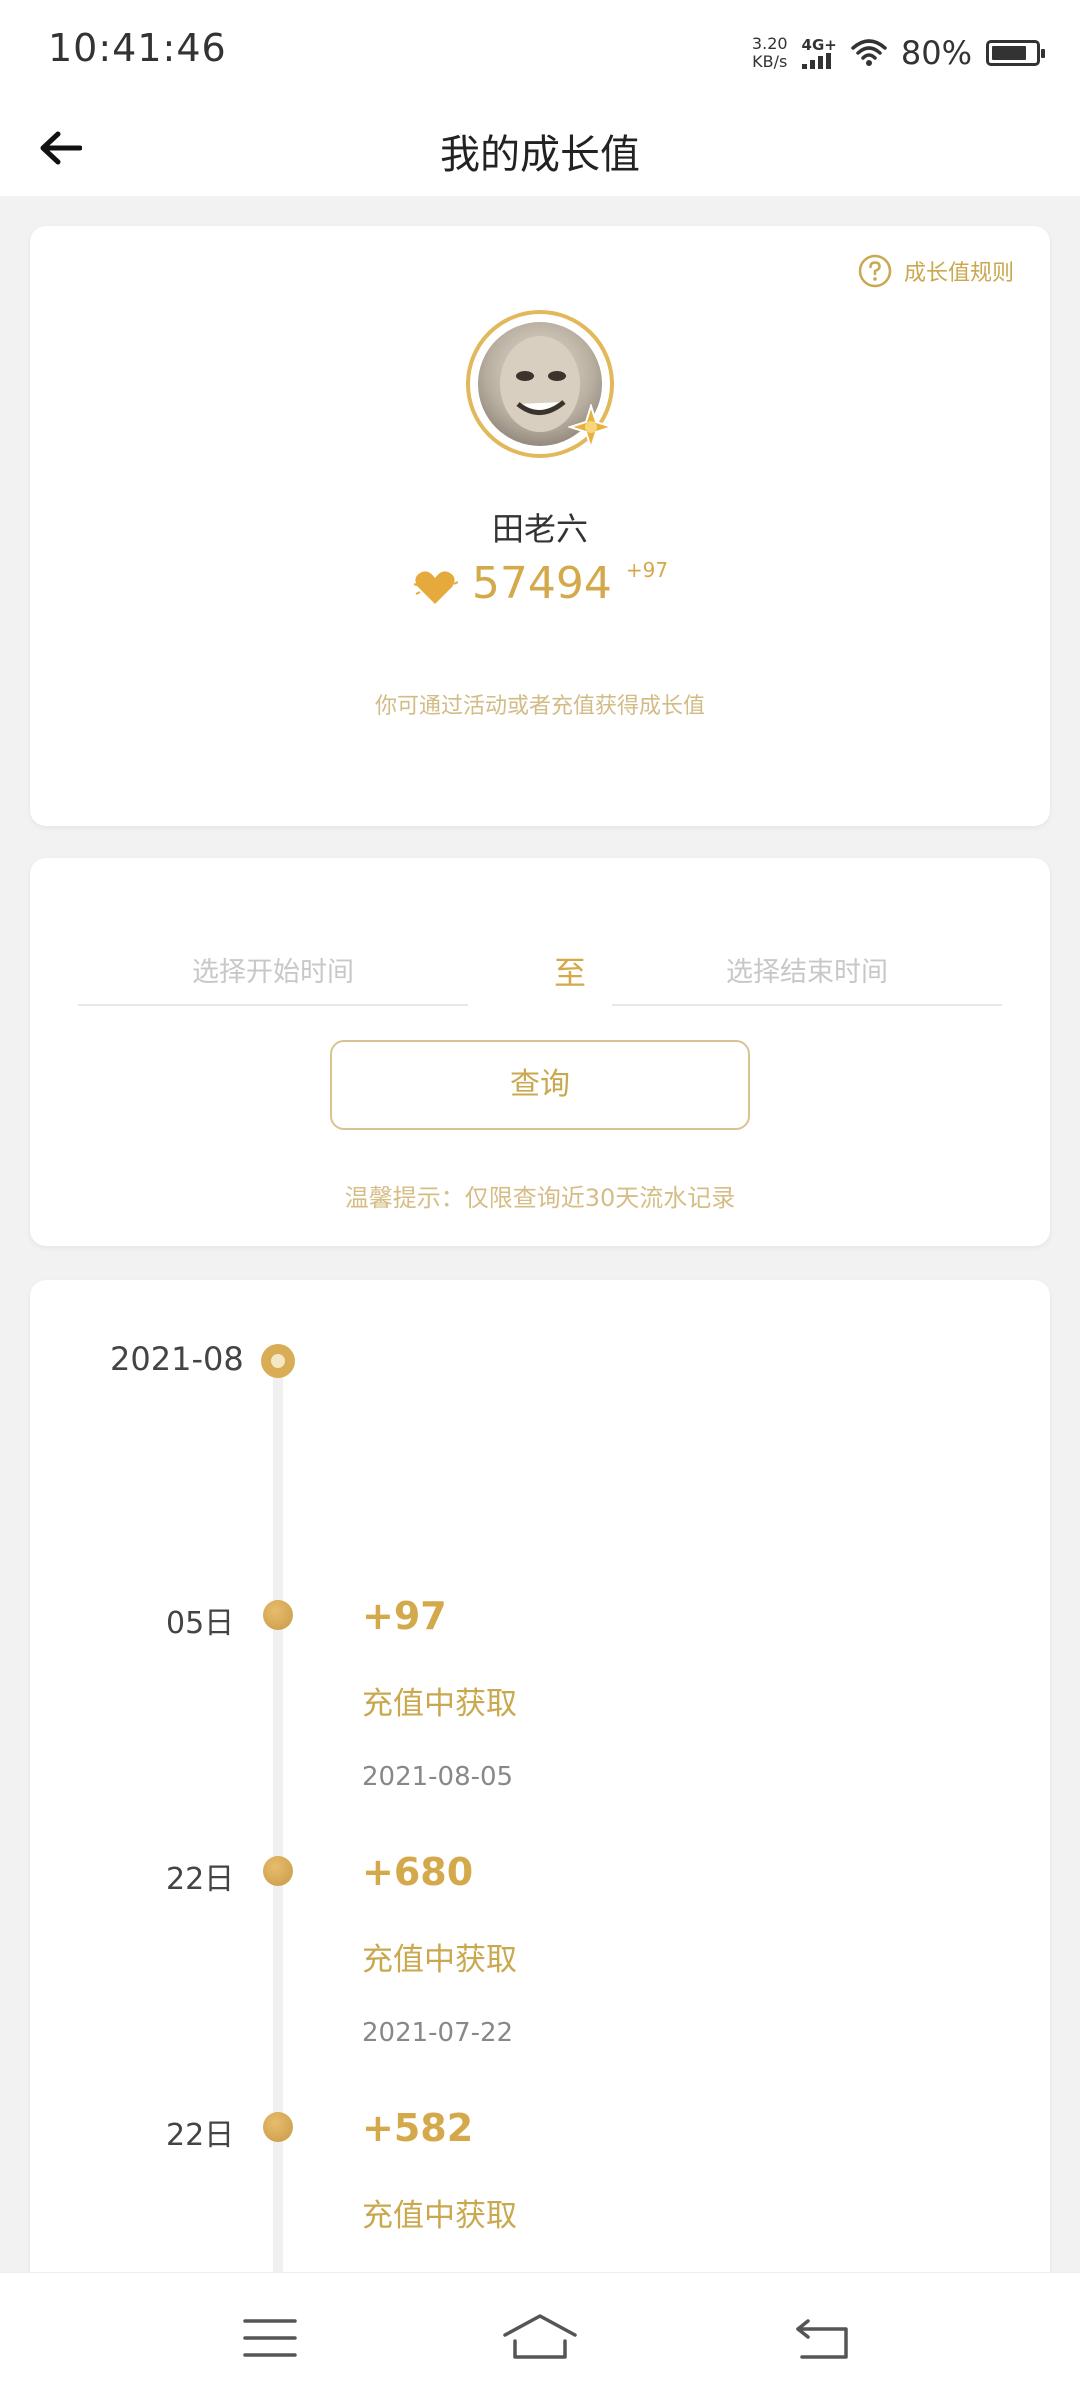  Describe the element at coordinates (541, 384) in the screenshot. I see `avatar` at that location.